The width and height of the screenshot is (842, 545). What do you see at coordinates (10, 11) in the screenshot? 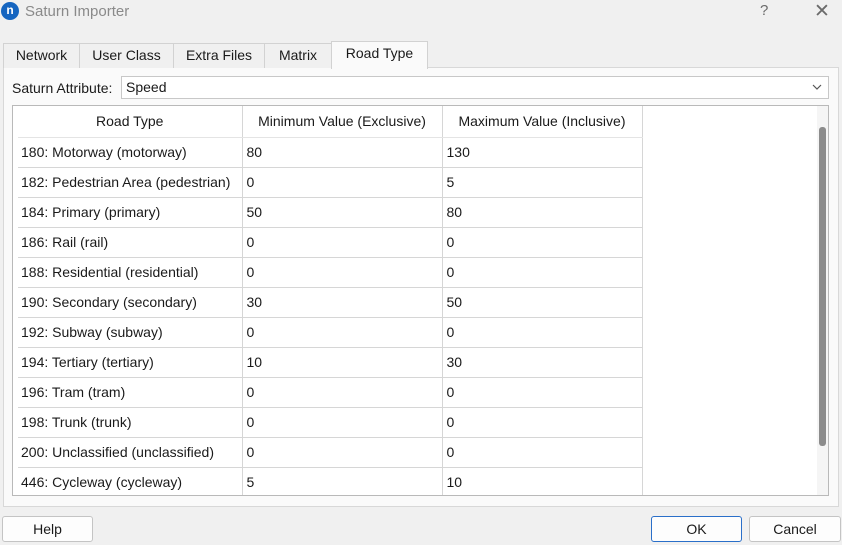
I see `app-icon: n` at bounding box center [10, 11].